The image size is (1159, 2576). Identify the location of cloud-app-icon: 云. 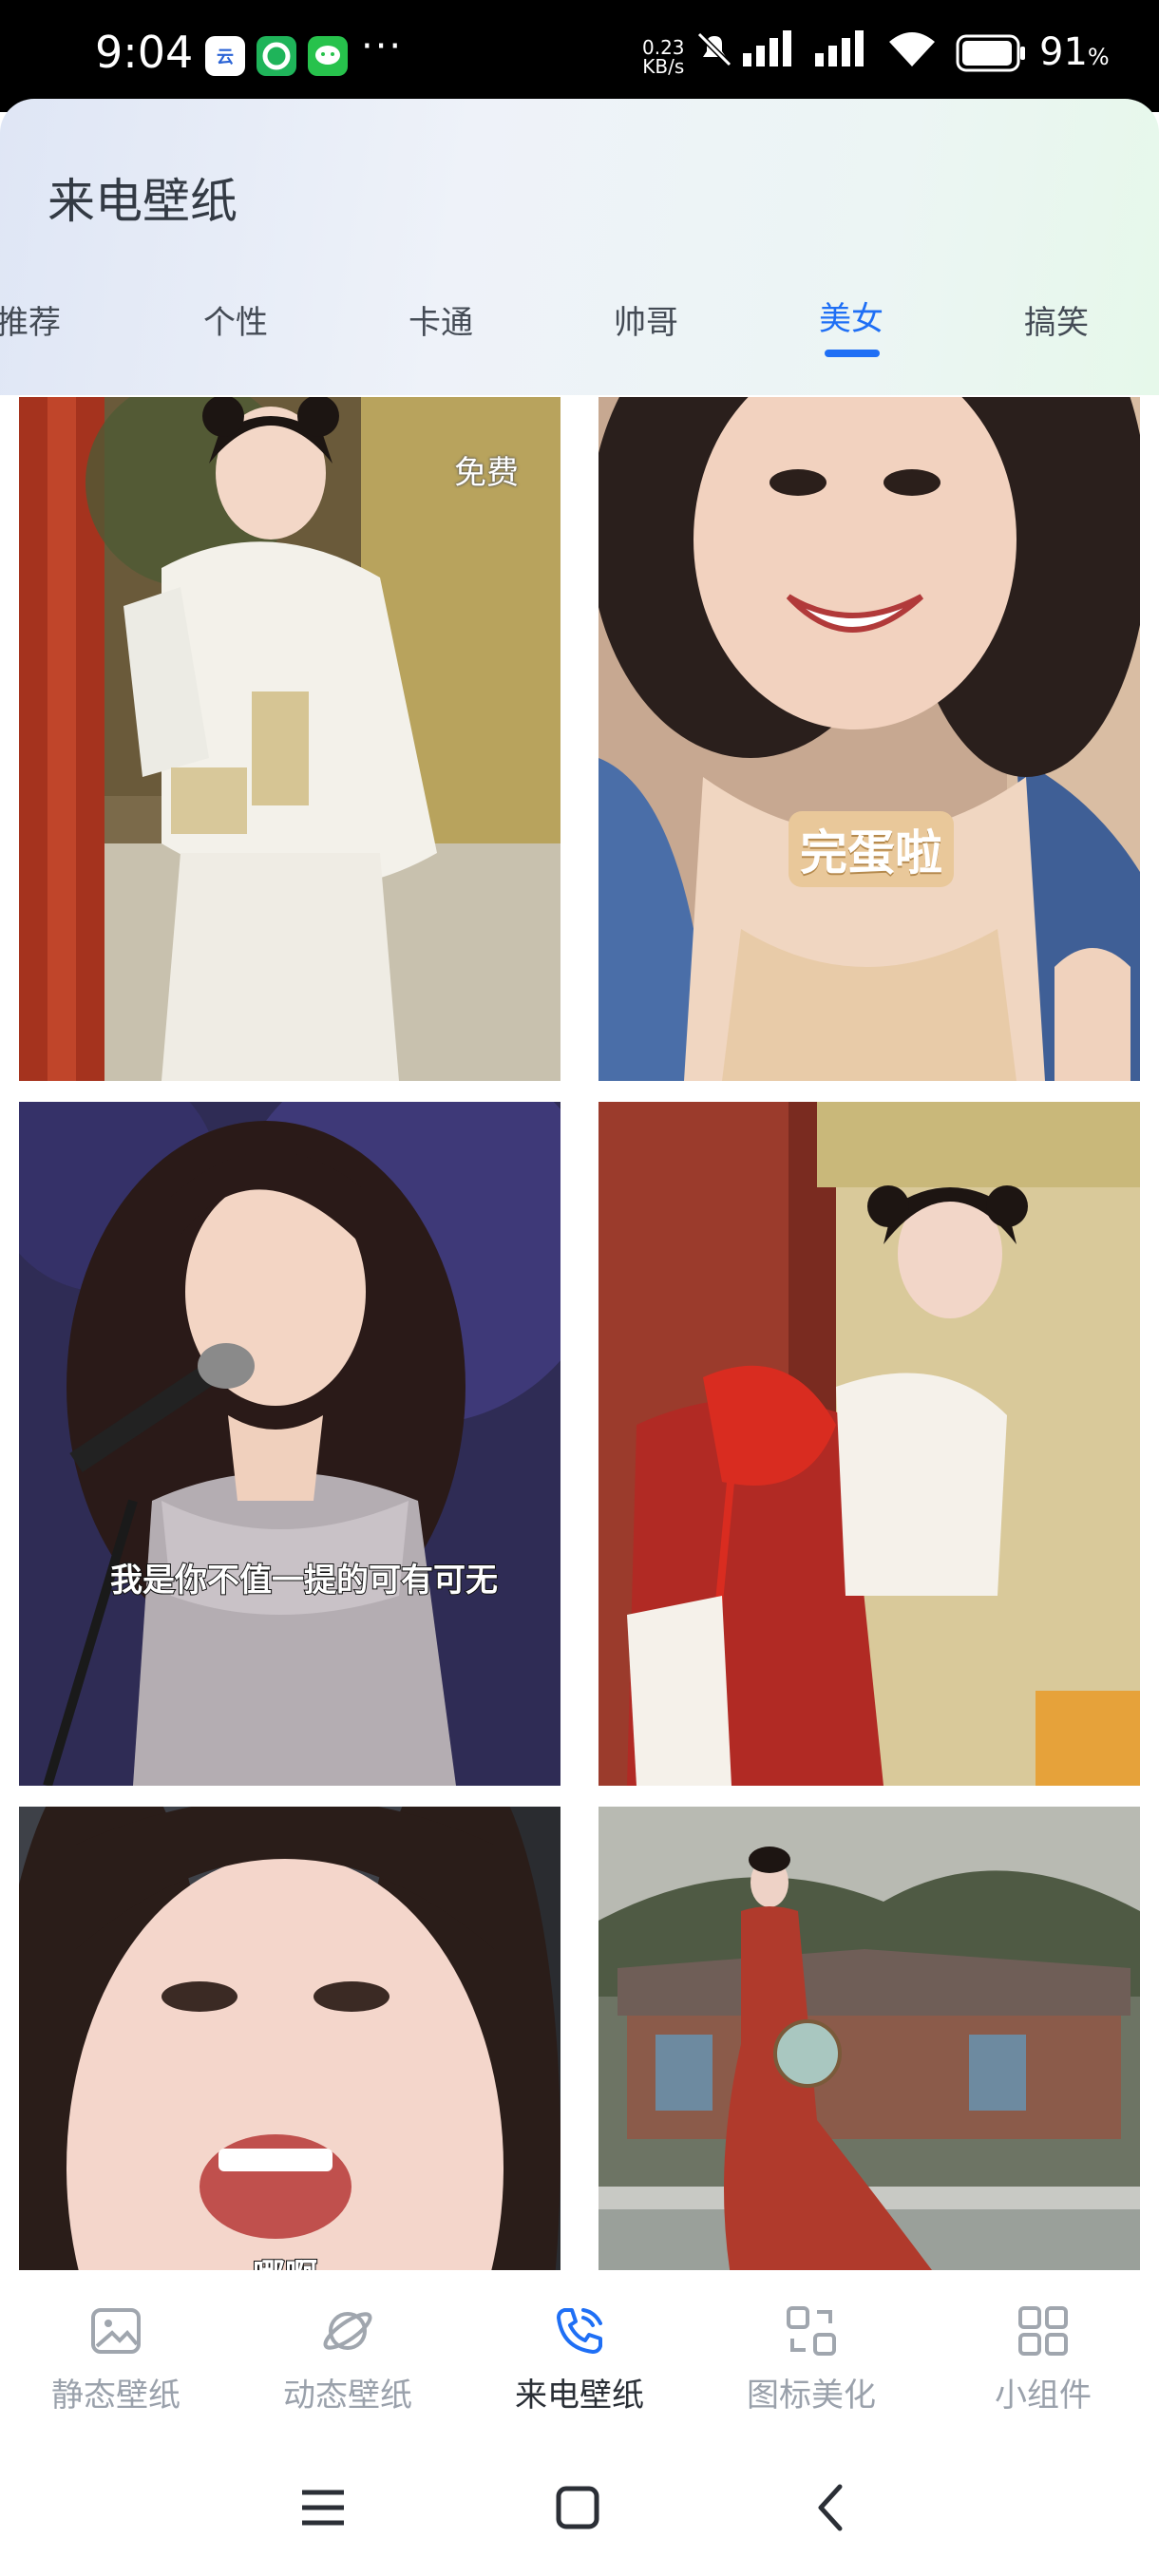
(225, 56).